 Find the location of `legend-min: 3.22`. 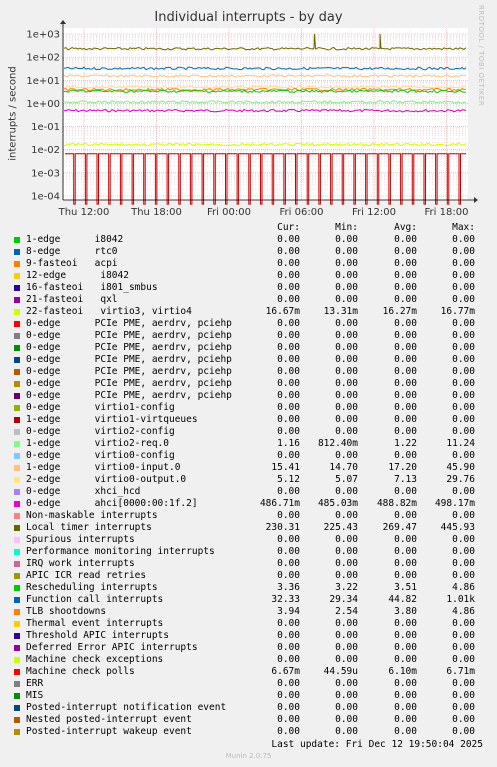

legend-min: 3.22 is located at coordinates (346, 587).